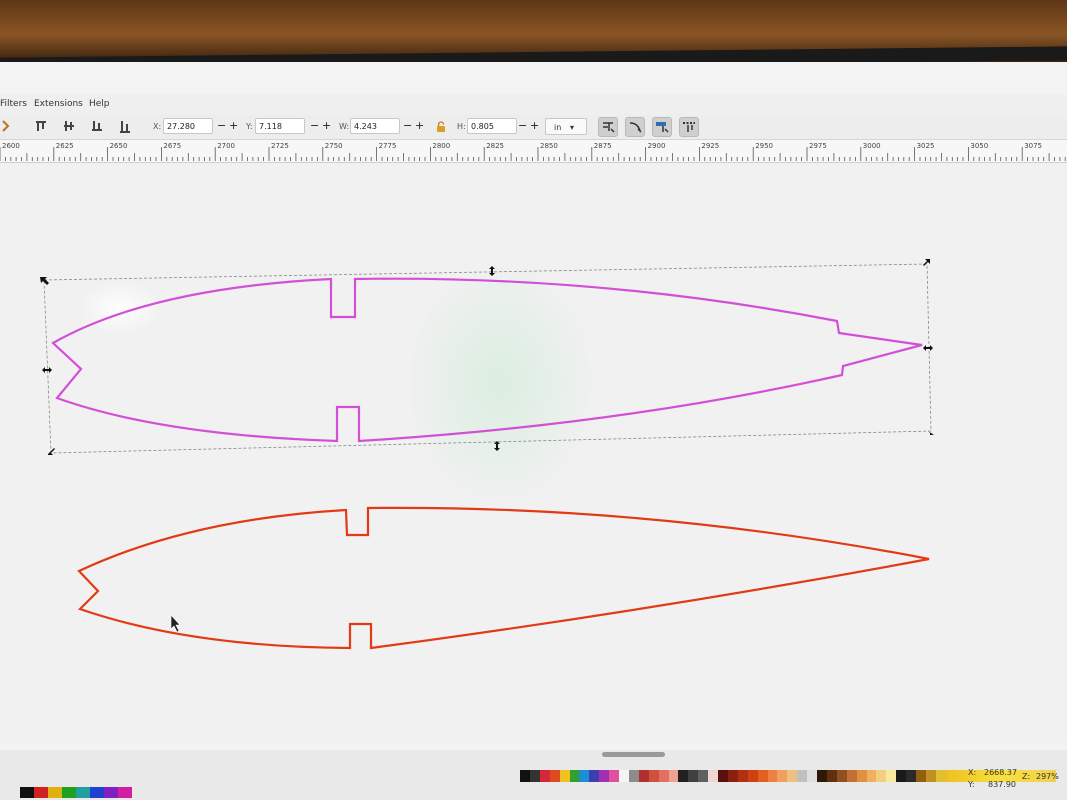 Image resolution: width=1067 pixels, height=800 pixels. I want to click on lock-icon, so click(441, 128).